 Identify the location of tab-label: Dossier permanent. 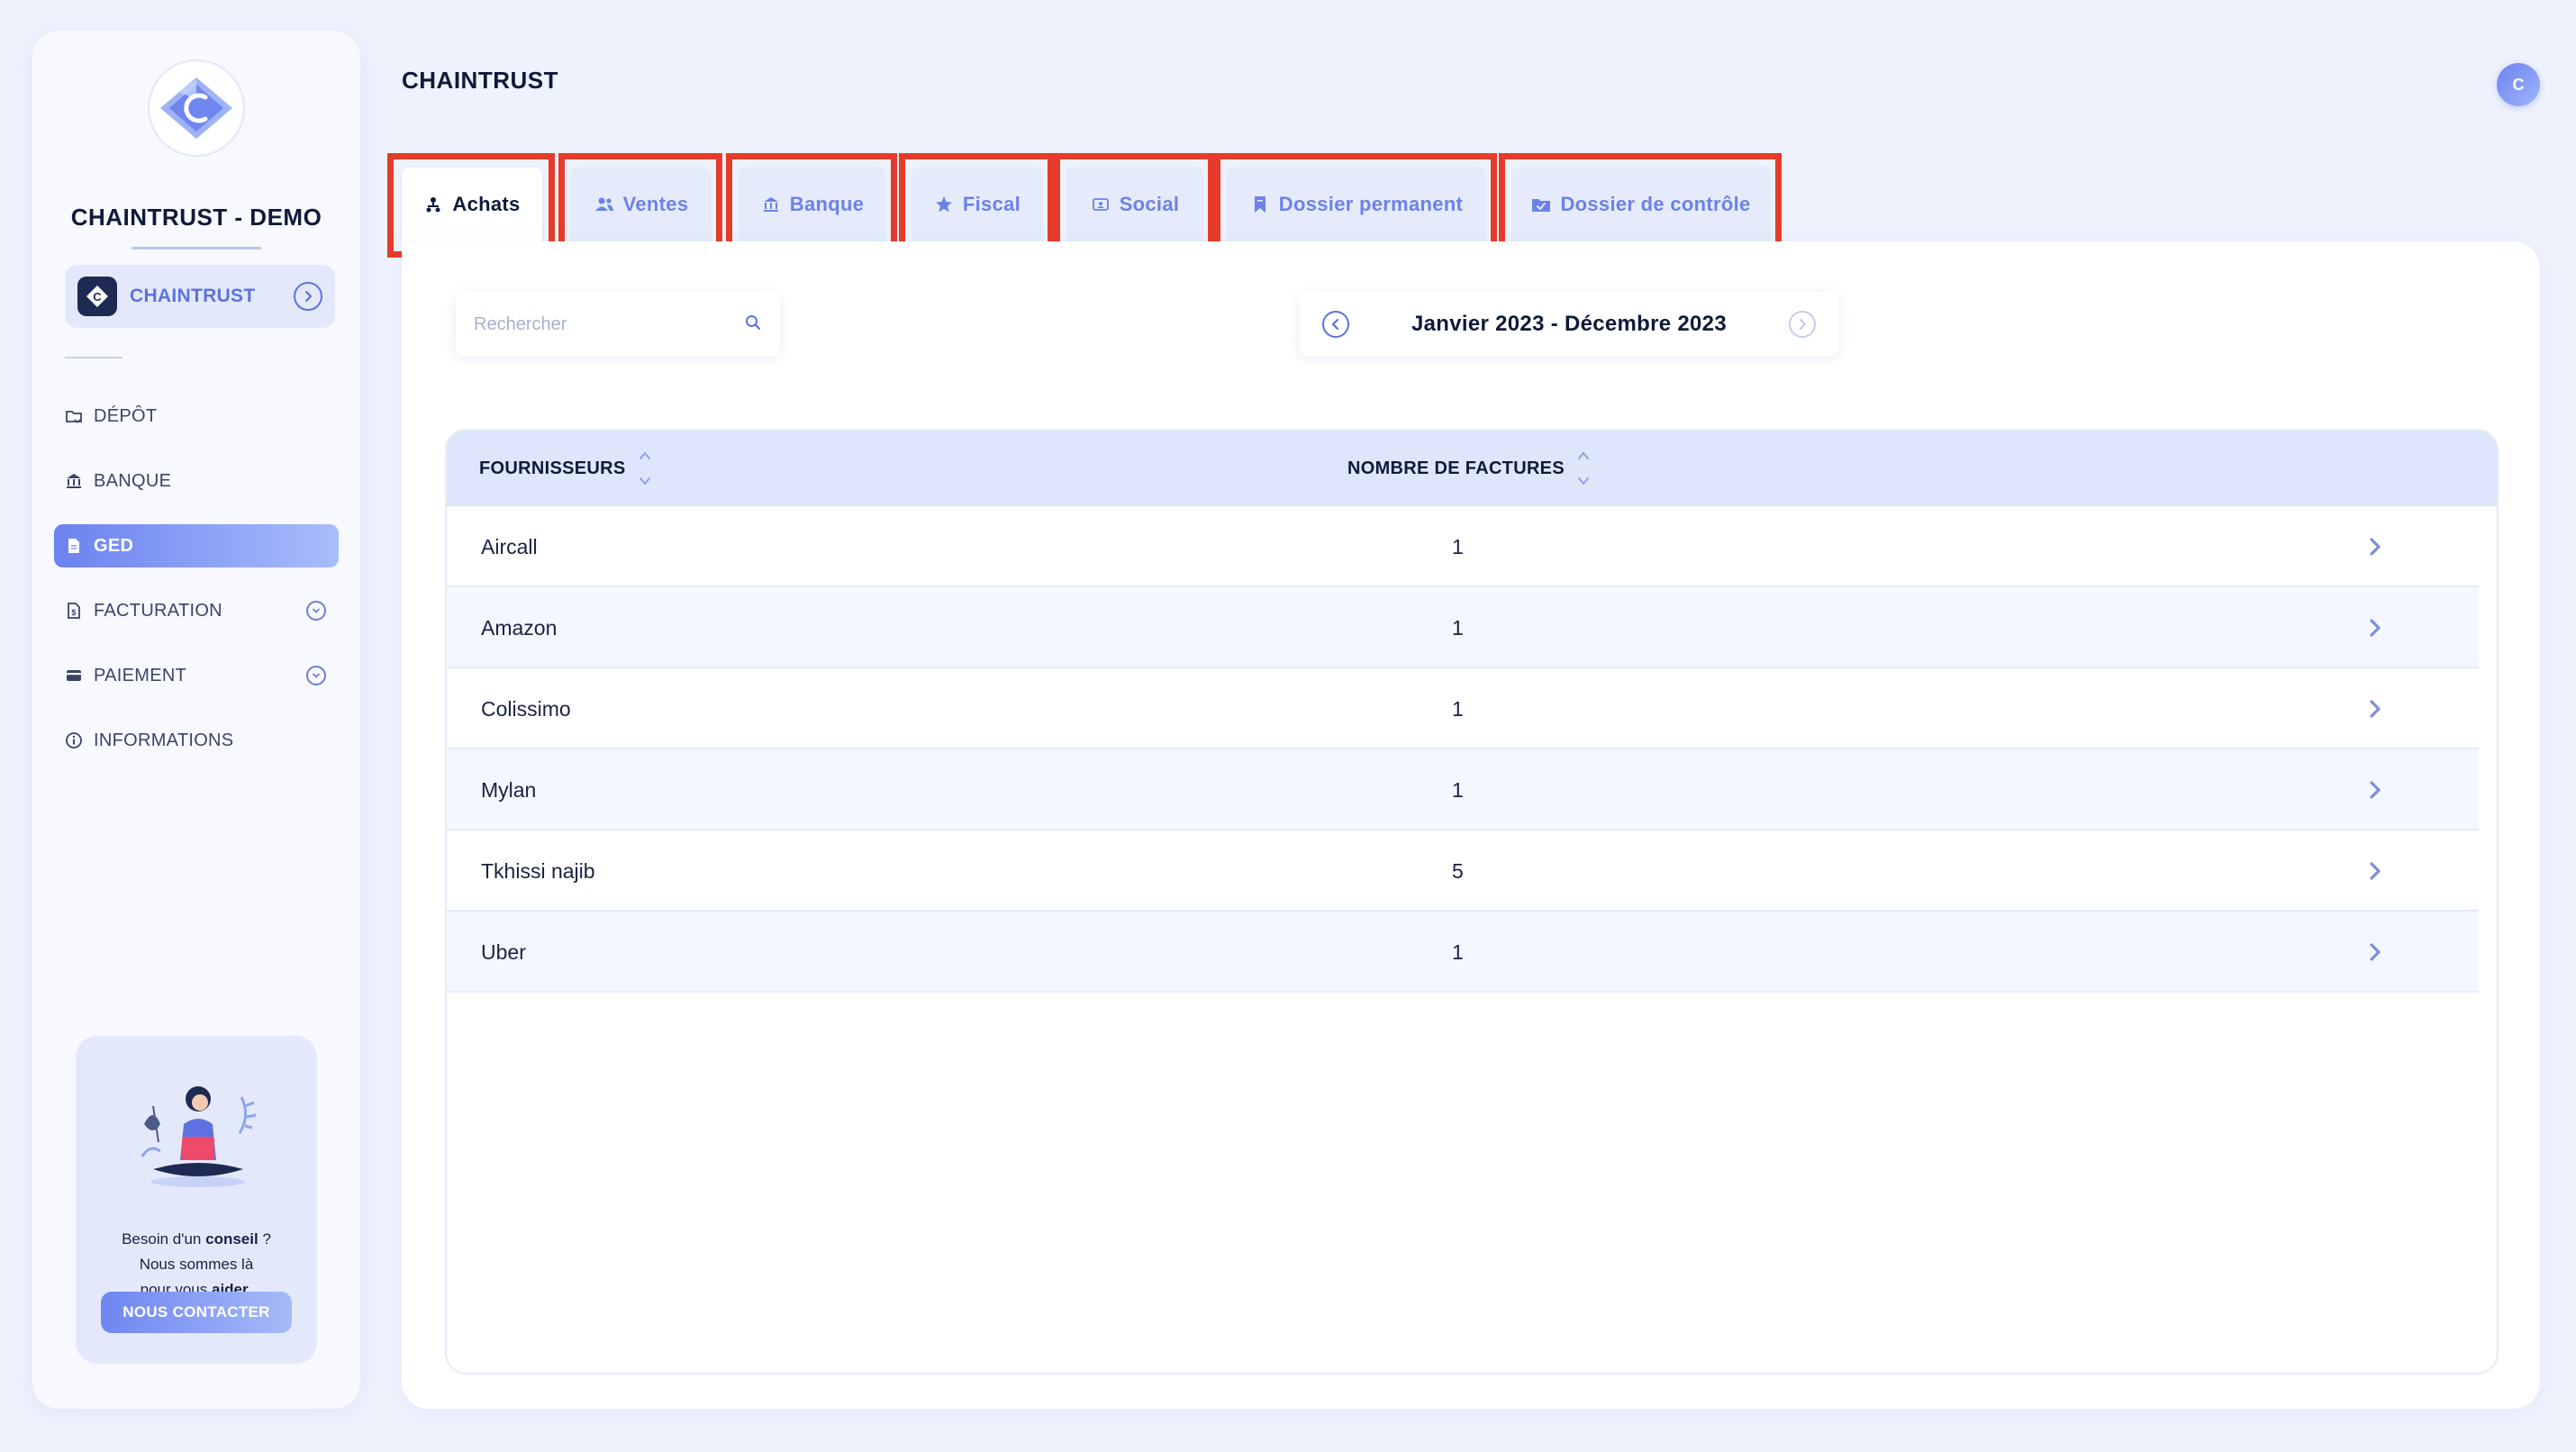
(1371, 204).